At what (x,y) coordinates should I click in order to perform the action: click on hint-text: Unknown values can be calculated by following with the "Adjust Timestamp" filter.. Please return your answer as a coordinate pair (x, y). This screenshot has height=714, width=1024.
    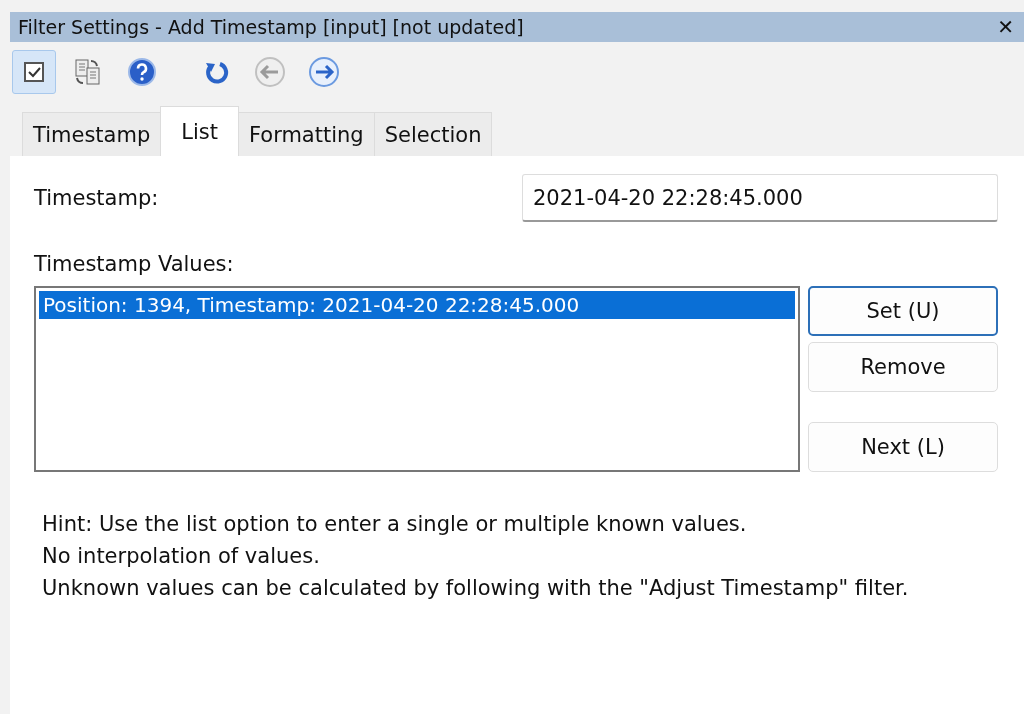
    Looking at the image, I should click on (476, 588).